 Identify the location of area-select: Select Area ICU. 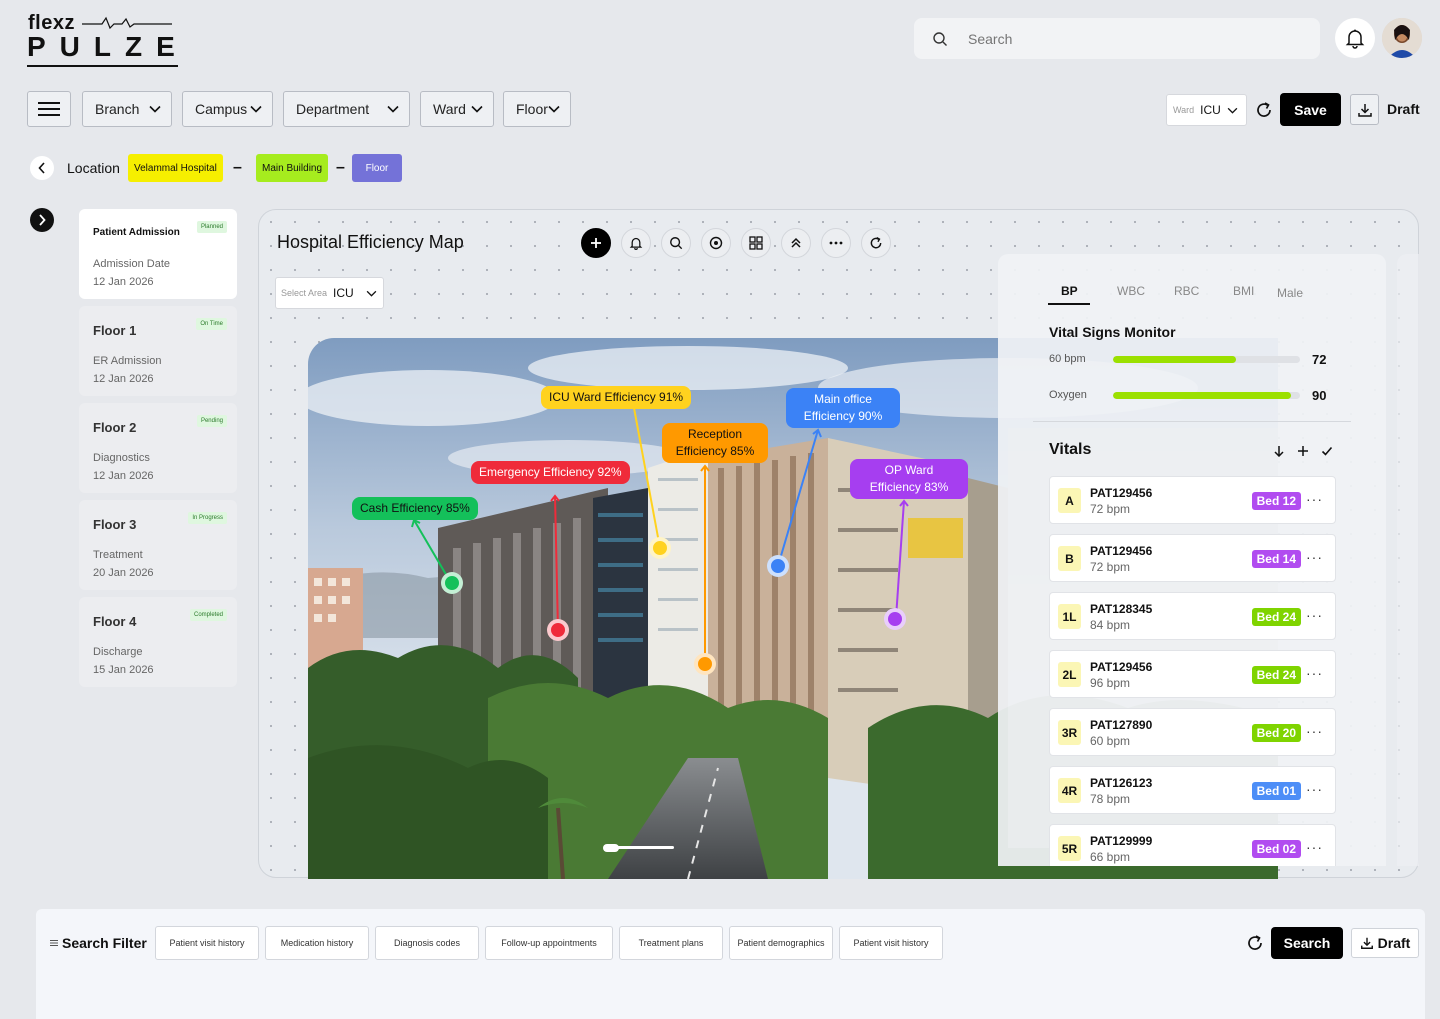
(329, 293).